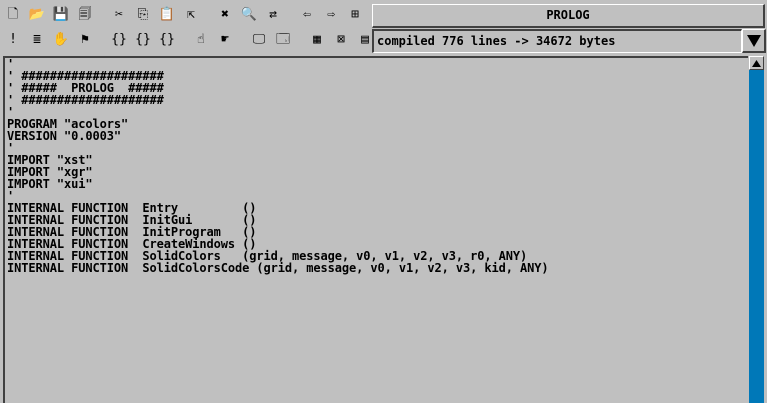 This screenshot has width=767, height=403. I want to click on brace-close-button: {}, so click(167, 40).